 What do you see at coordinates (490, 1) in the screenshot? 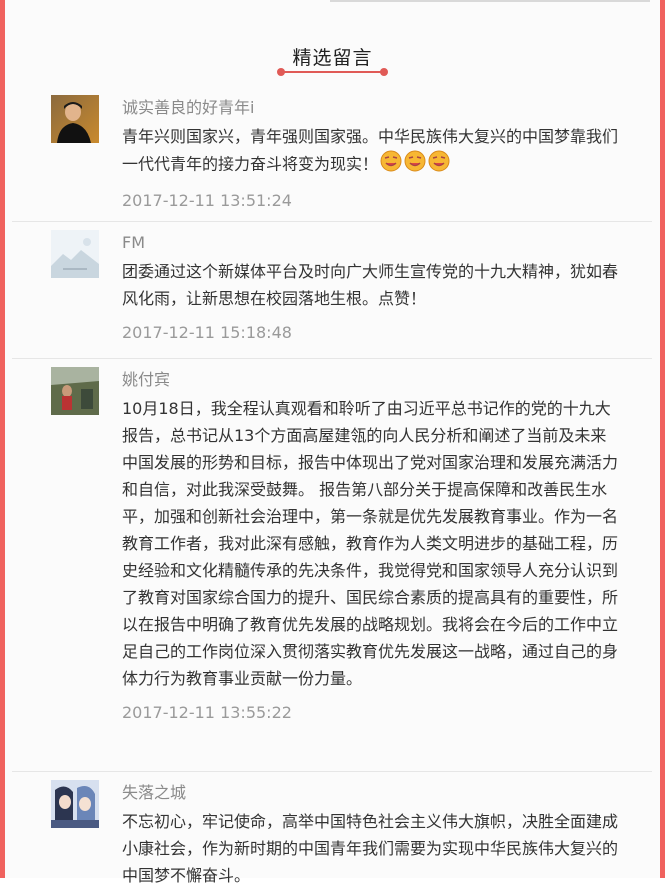
I see `top-divider` at bounding box center [490, 1].